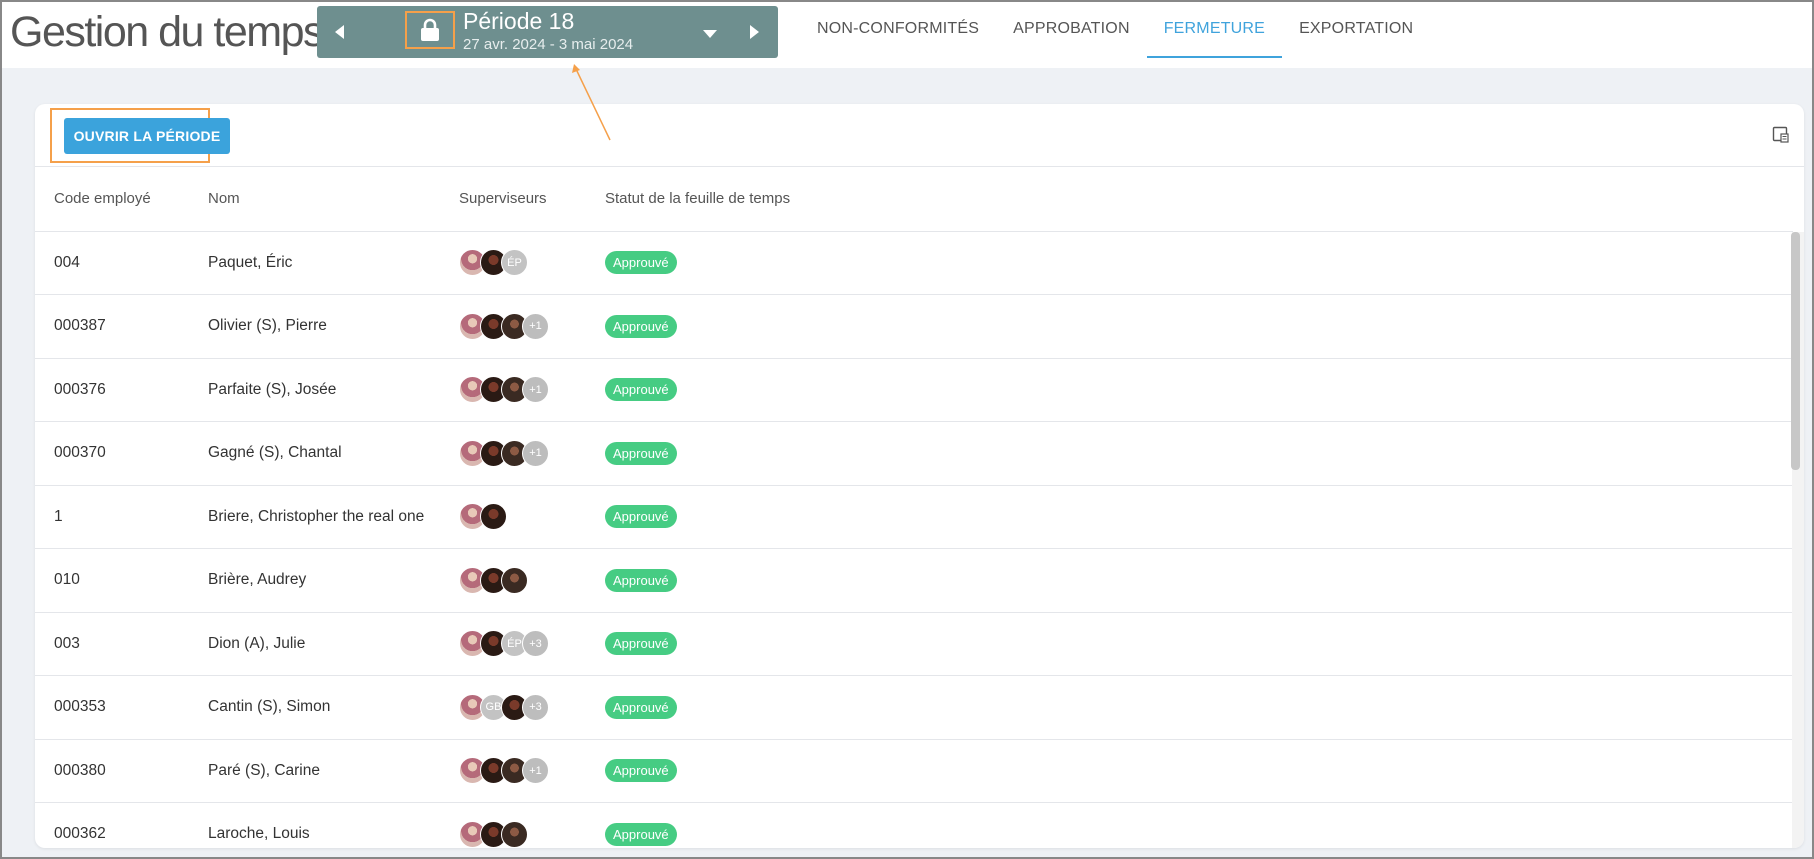  I want to click on period-navigator: Période 18 27 avr. 2024 - 3 mai 2024, so click(547, 32).